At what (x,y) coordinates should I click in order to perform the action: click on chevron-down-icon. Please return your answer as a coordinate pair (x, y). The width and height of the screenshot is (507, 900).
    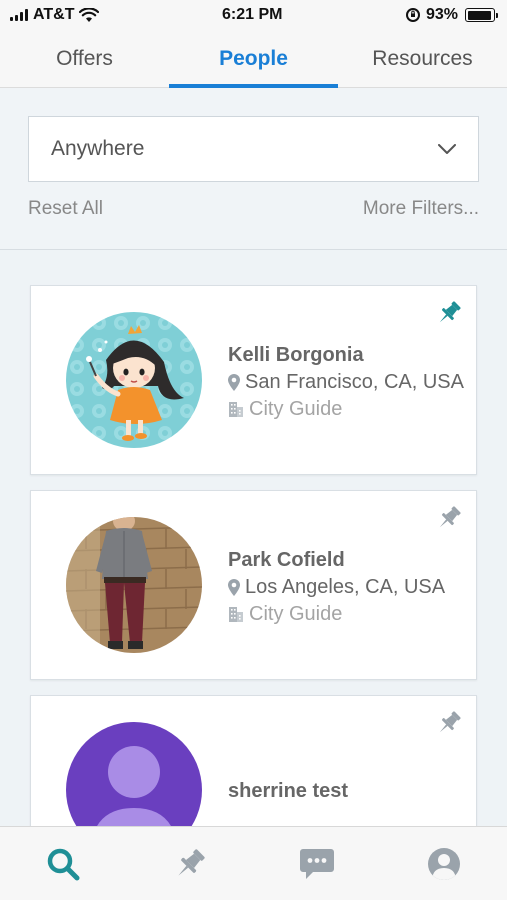
    Looking at the image, I should click on (447, 149).